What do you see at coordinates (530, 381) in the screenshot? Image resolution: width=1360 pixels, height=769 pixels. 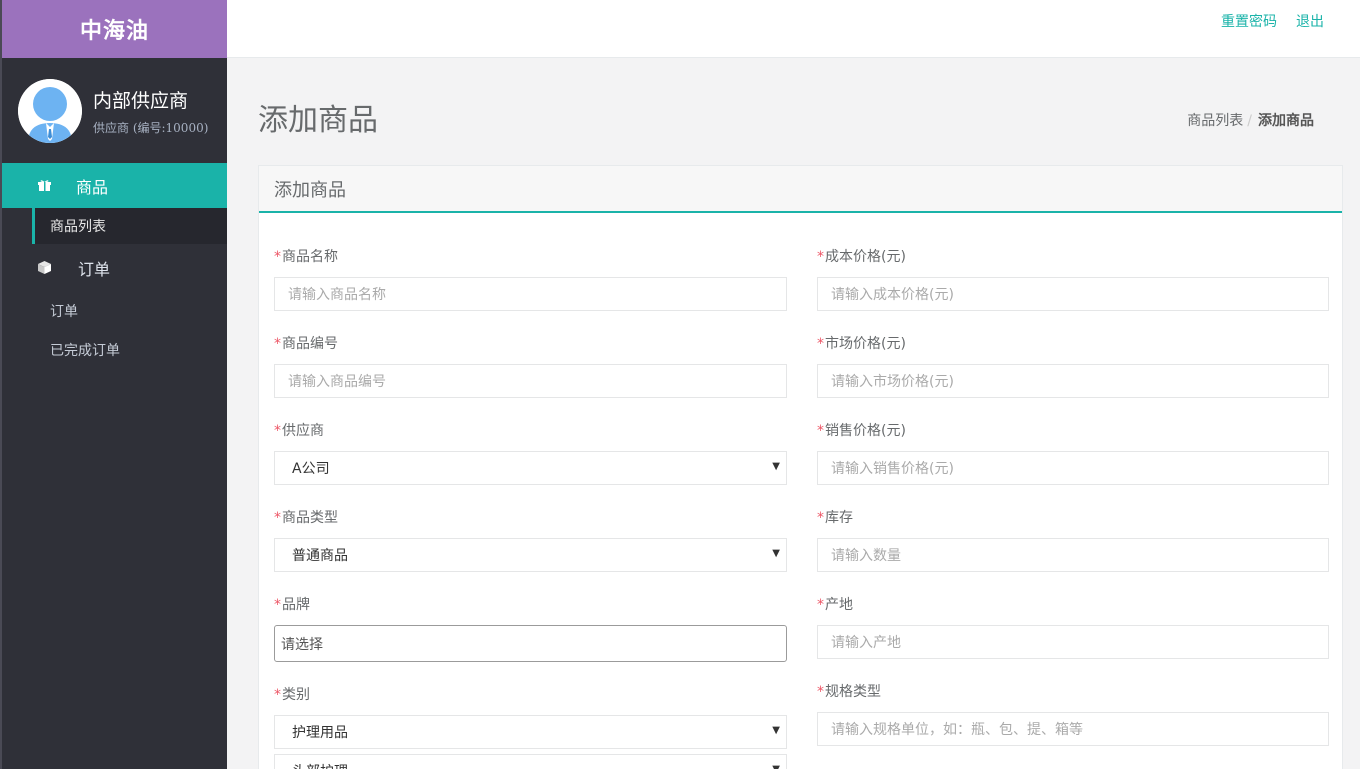 I see `goods-code-input: 请输入商品编号` at bounding box center [530, 381].